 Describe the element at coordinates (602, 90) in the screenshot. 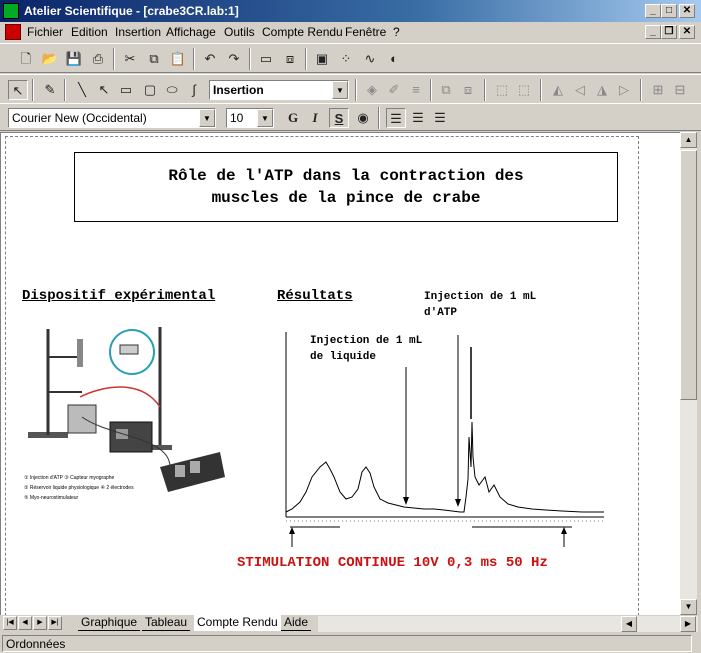

I see `flip-vertical-icon: ◮` at that location.